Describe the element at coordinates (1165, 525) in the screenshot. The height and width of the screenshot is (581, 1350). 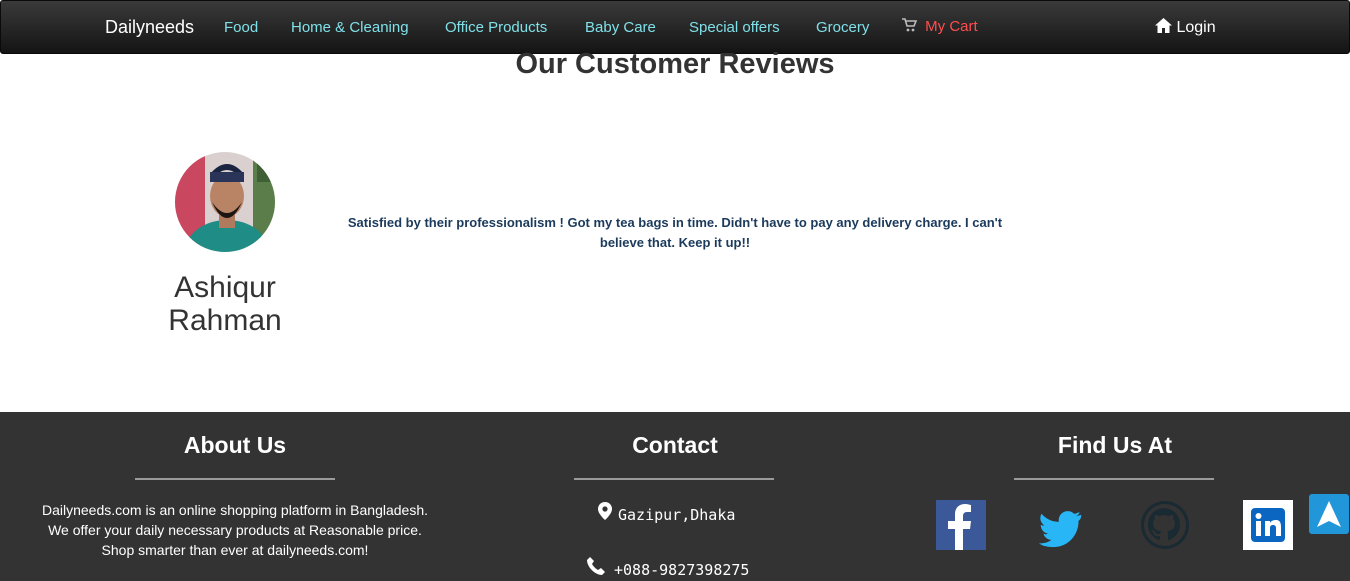
I see `github-icon` at that location.